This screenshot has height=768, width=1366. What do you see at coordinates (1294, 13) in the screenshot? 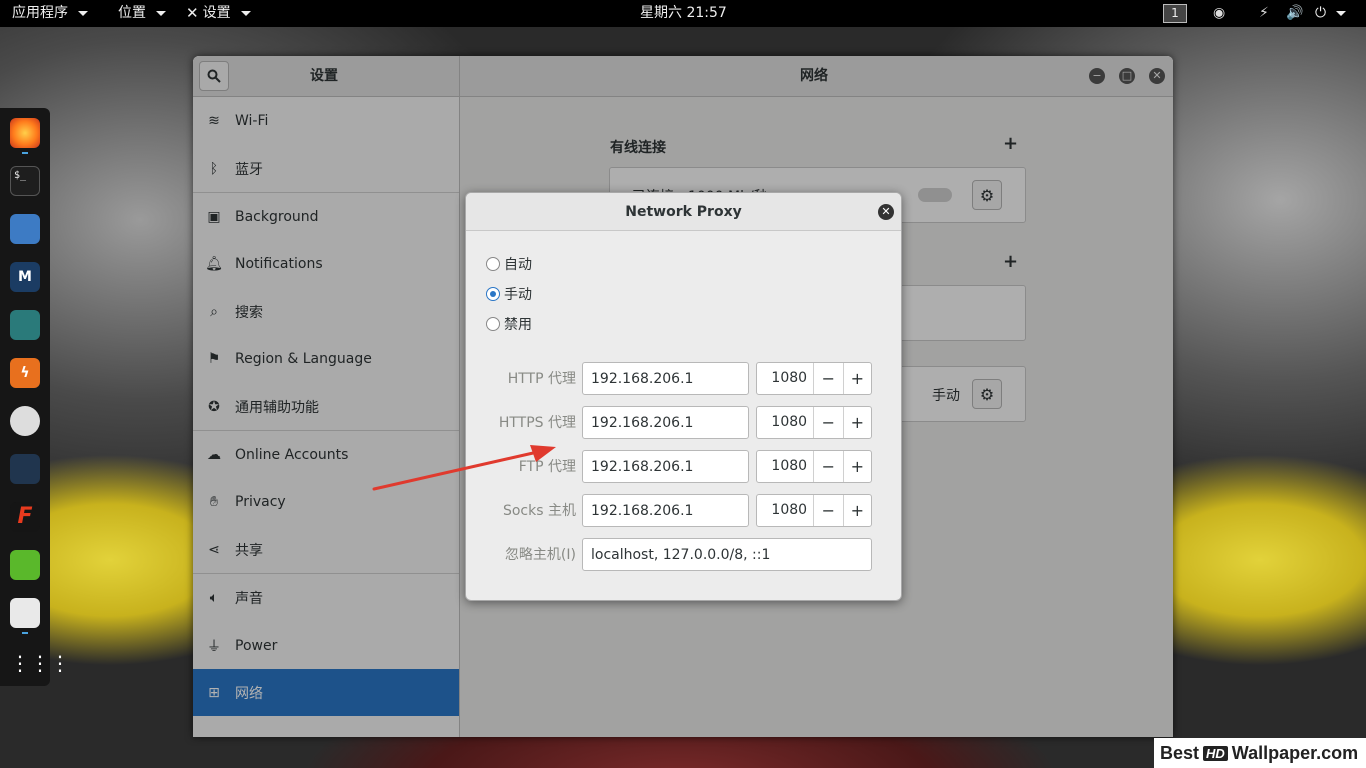
I see `volume-icon: 🔊` at bounding box center [1294, 13].